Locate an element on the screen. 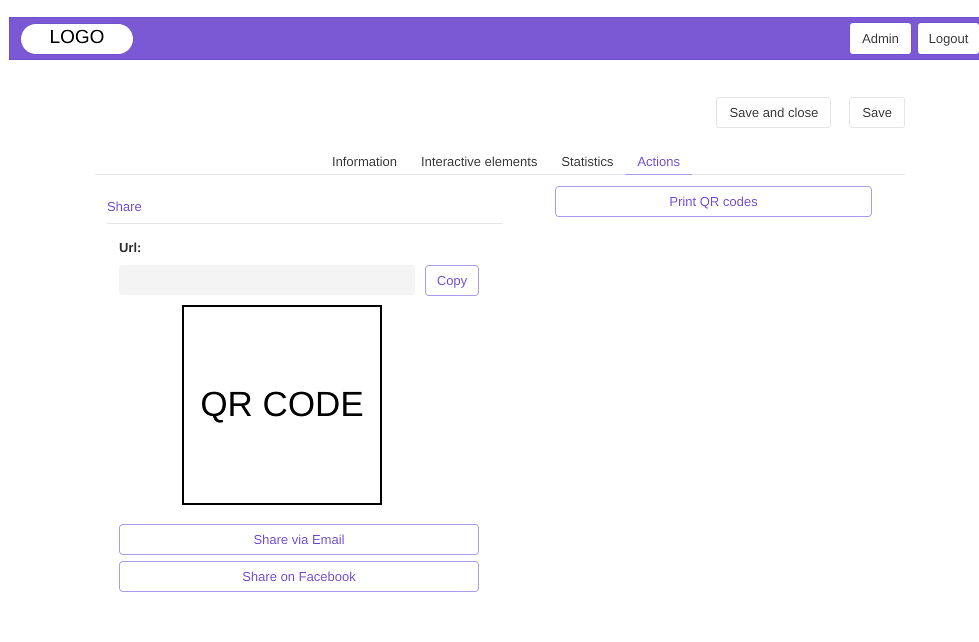 The image size is (979, 642). save-button: Save is located at coordinates (877, 112).